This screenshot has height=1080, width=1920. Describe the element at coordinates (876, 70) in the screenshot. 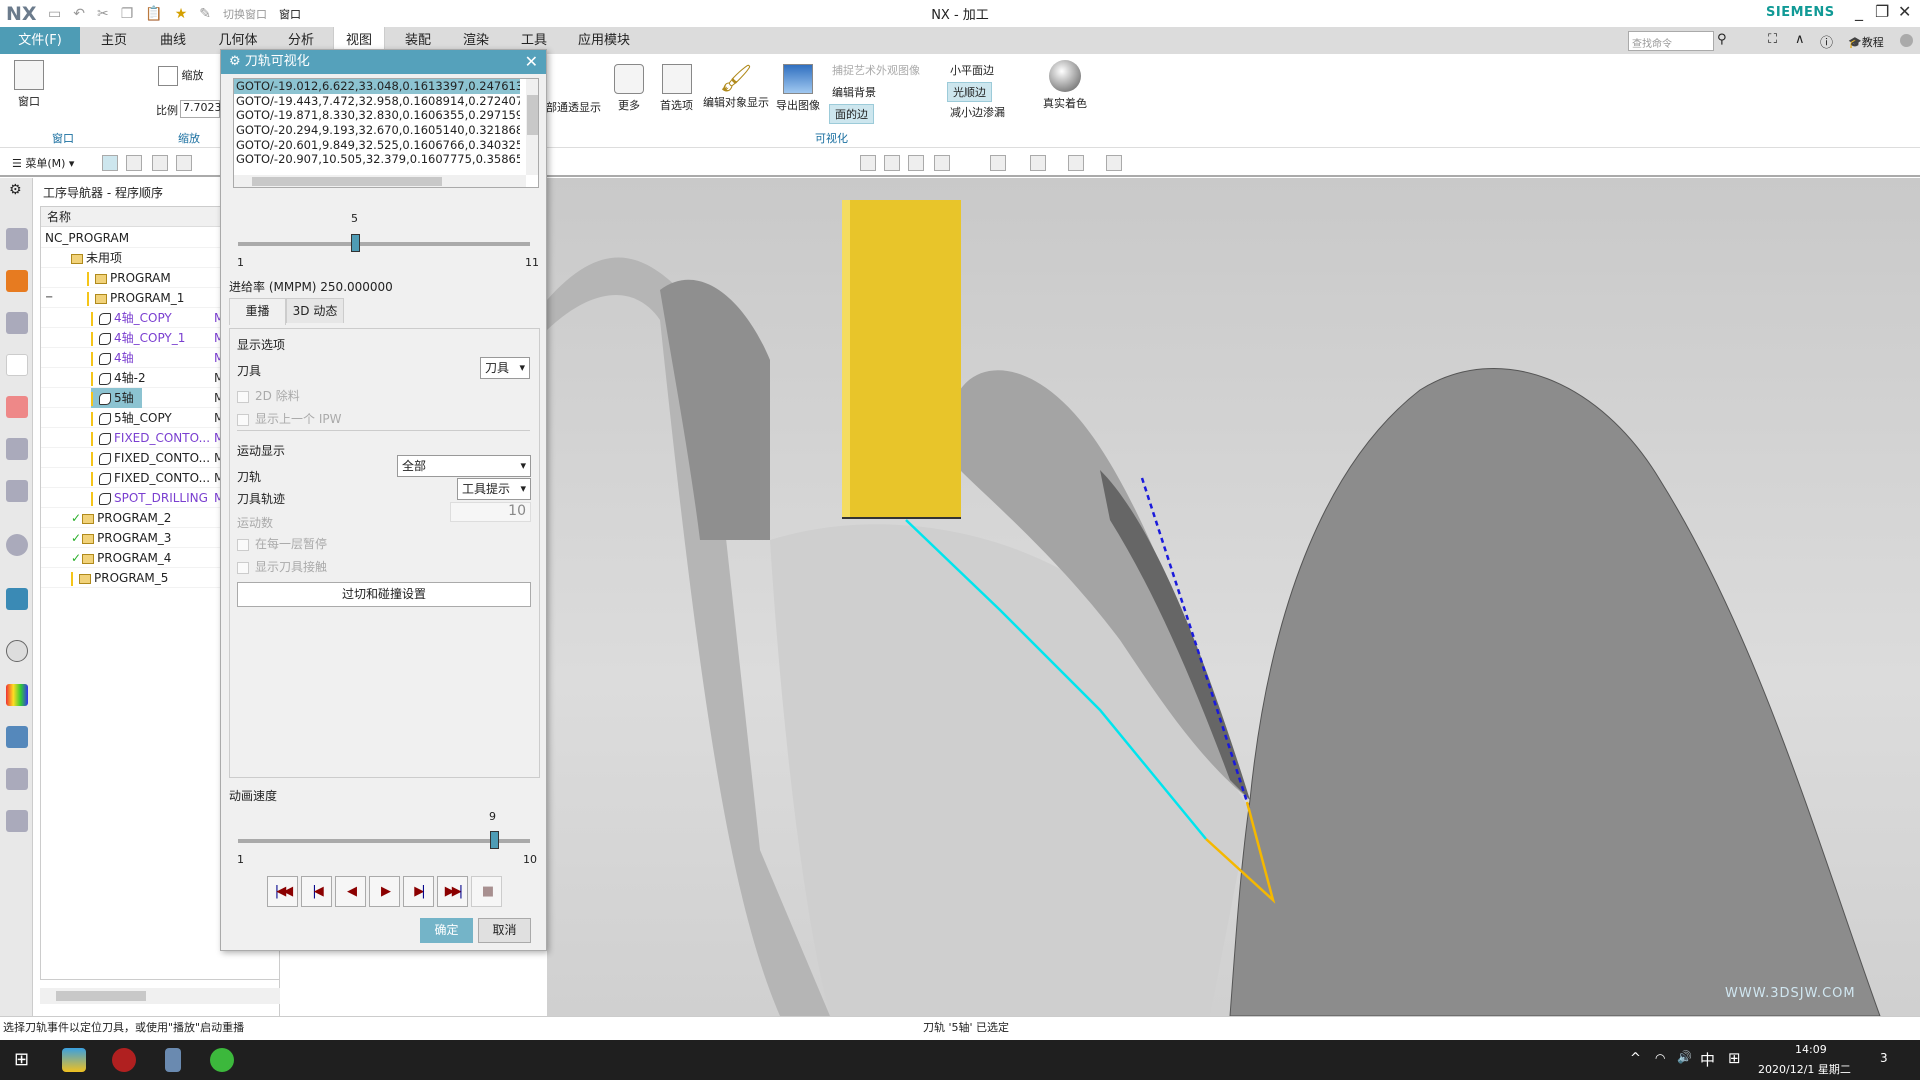

I see `capture-art-image-button: 捕捉艺术外观图像` at that location.